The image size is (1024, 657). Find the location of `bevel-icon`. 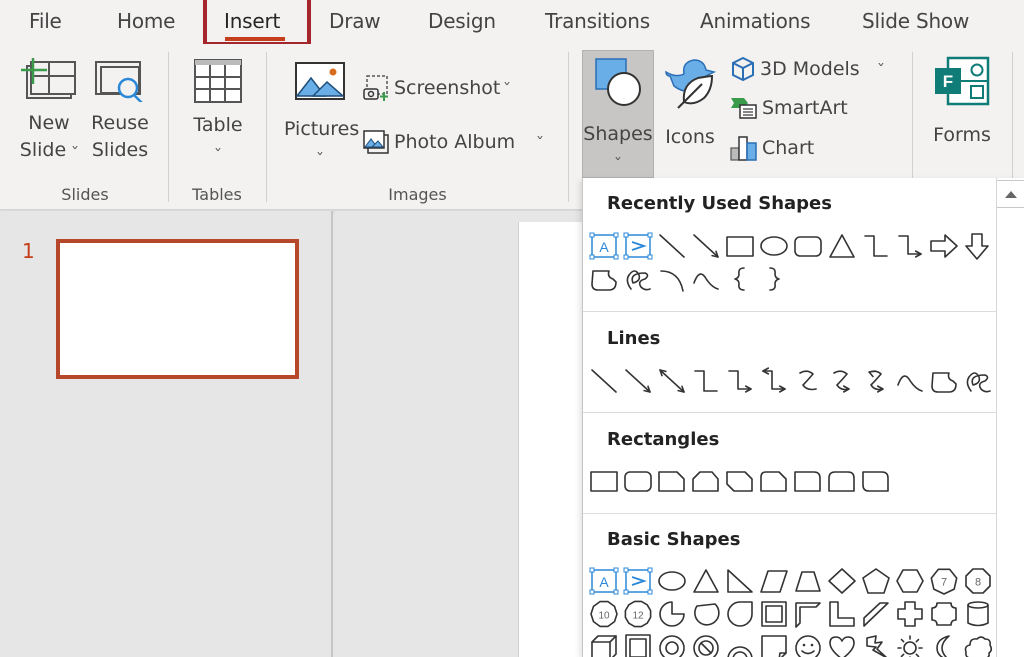

bevel-icon is located at coordinates (638, 645).